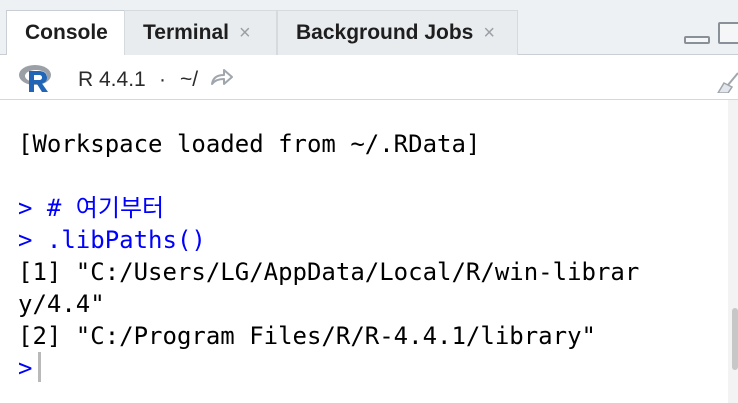 This screenshot has width=738, height=403. Describe the element at coordinates (369, 77) in the screenshot. I see `console-toolbar: R 4.4.1 · ~/` at that location.